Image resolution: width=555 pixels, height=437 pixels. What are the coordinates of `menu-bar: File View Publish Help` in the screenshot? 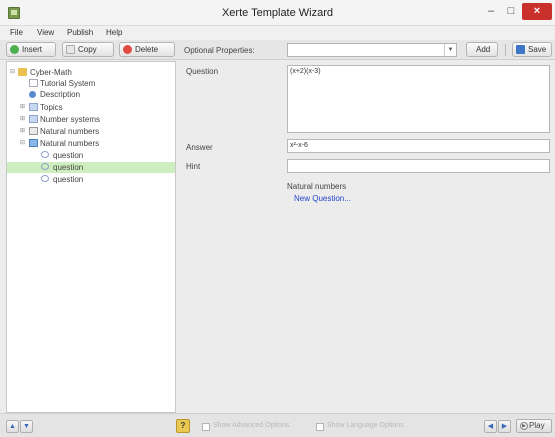 It's located at (277, 33).